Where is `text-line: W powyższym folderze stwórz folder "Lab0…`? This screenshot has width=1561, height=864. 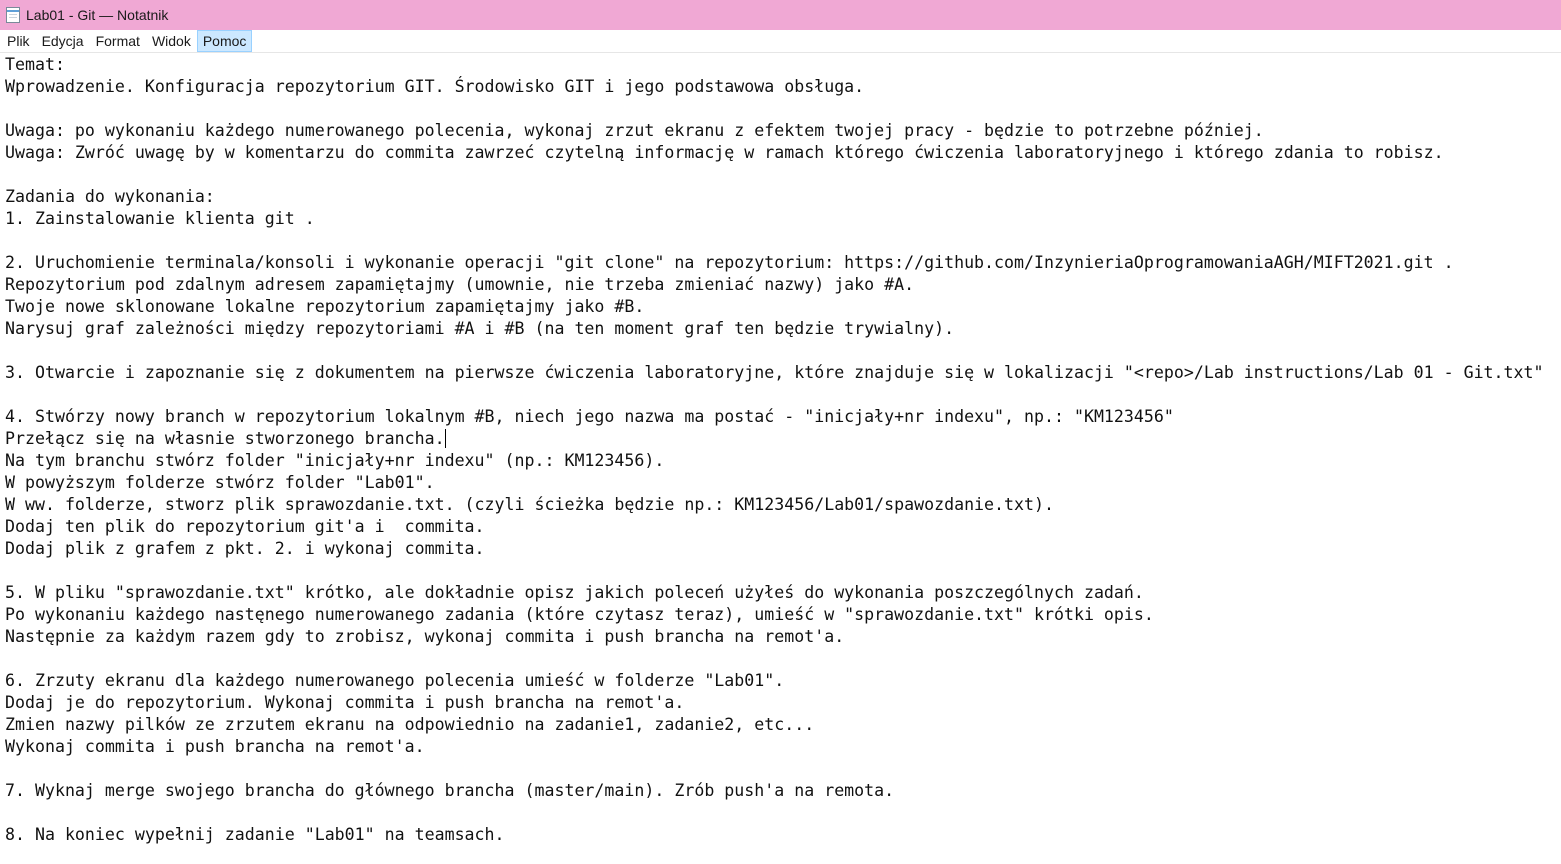
text-line: W powyższym folderze stwórz folder "Lab0… is located at coordinates (220, 482).